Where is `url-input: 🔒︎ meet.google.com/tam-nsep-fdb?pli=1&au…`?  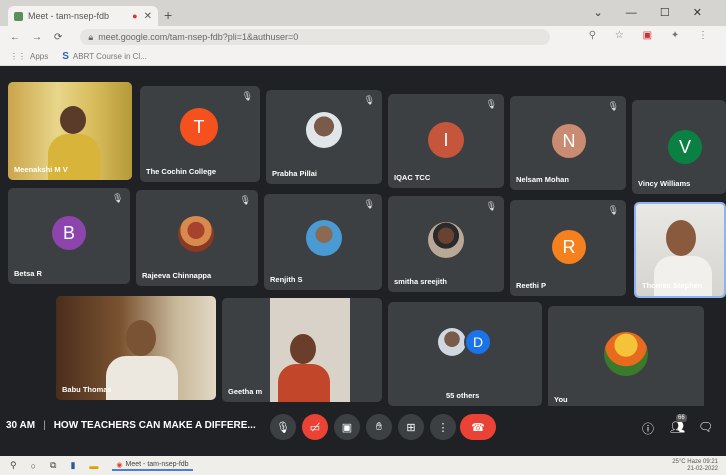 url-input: 🔒︎ meet.google.com/tam-nsep-fdb?pli=1&au… is located at coordinates (315, 37).